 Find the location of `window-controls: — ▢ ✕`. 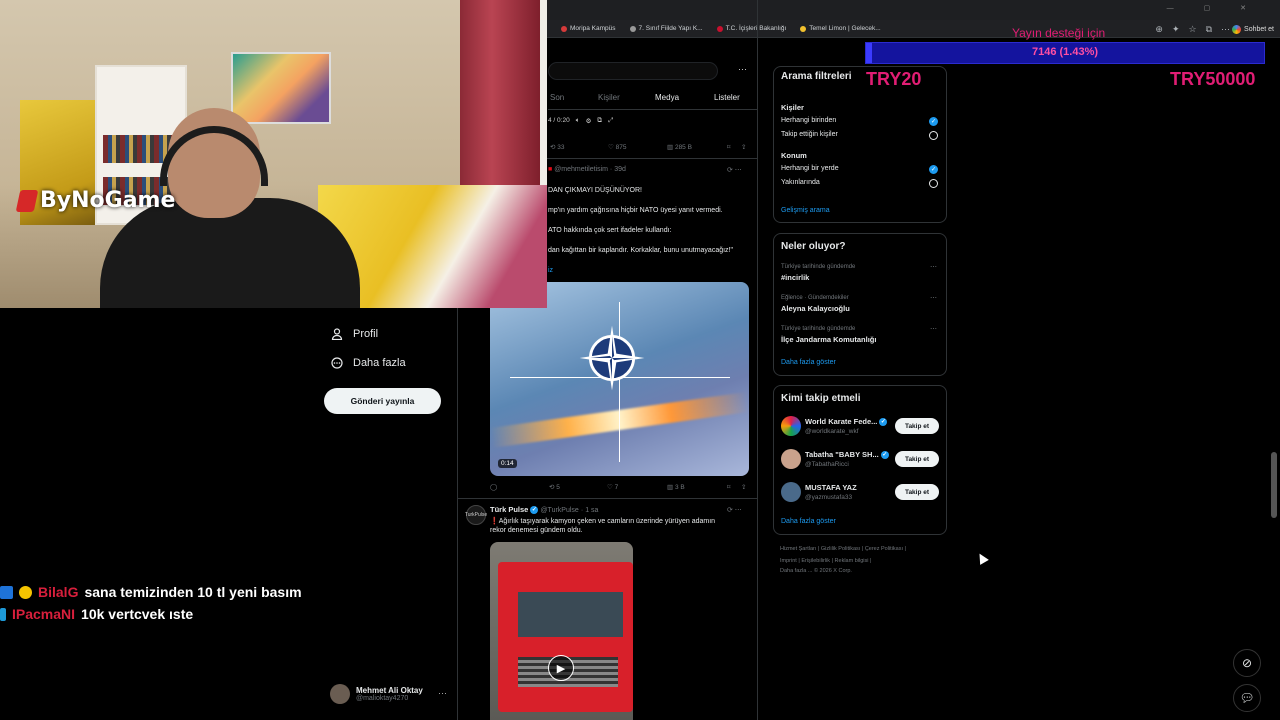

window-controls: — ▢ ✕ is located at coordinates (1213, 8).